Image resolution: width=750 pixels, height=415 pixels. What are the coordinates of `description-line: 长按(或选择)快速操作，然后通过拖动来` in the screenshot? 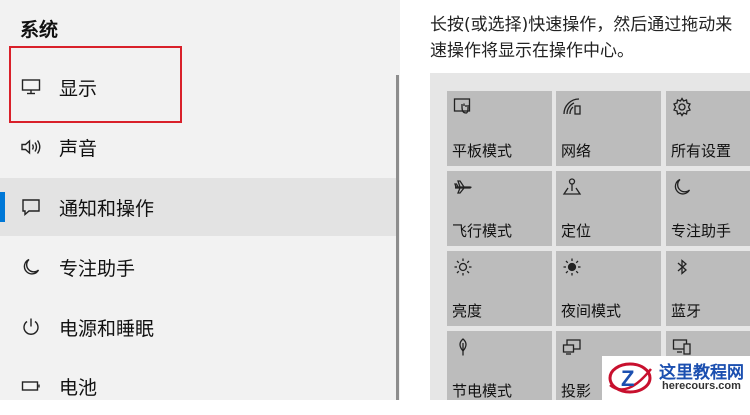 It's located at (581, 25).